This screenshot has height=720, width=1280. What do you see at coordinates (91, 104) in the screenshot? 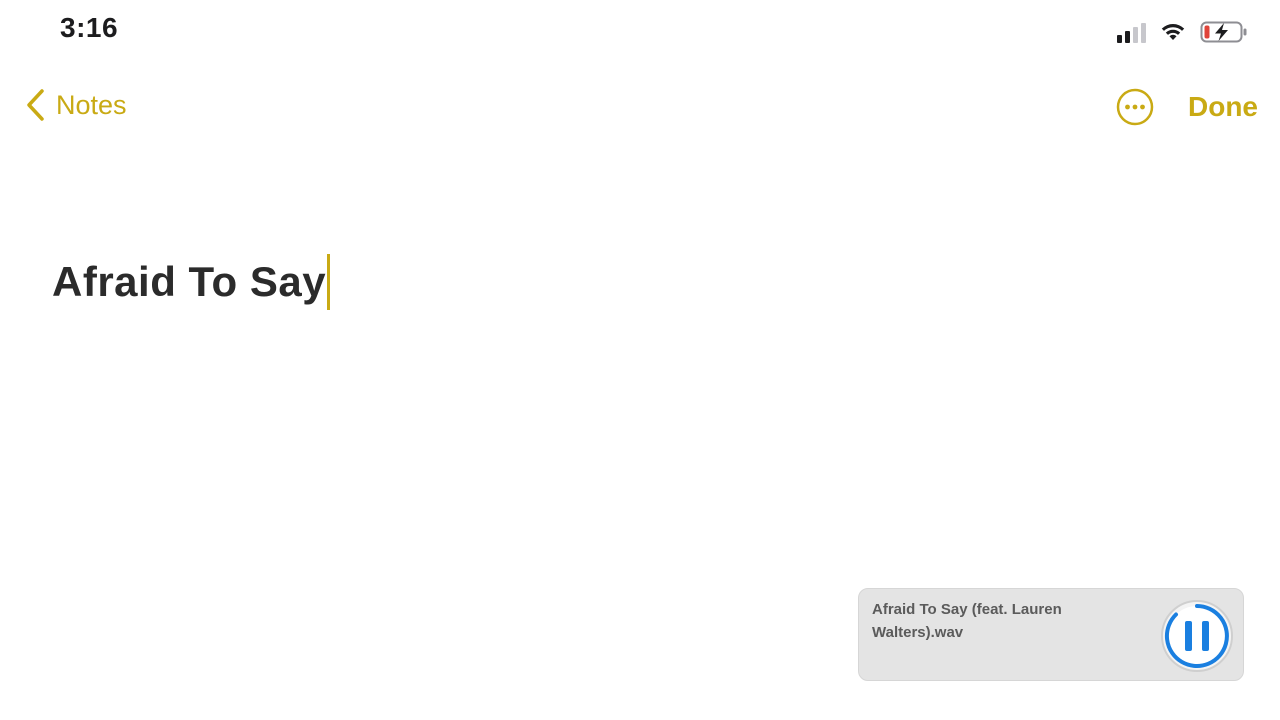
I see `back-label: Notes` at bounding box center [91, 104].